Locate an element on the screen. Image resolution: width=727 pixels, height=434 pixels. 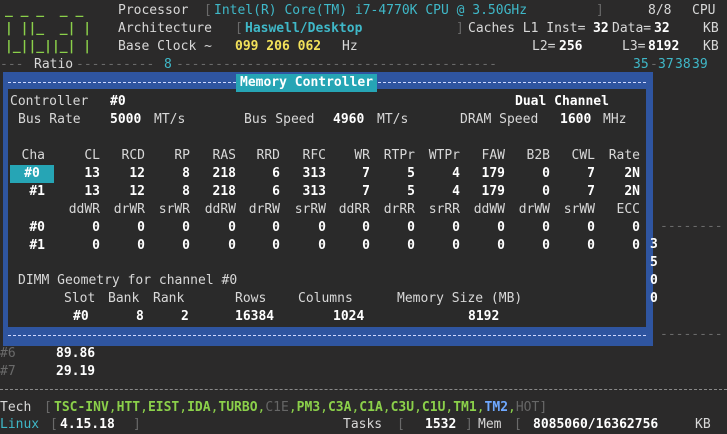
os-version: 4.15.18 is located at coordinates (87, 424).